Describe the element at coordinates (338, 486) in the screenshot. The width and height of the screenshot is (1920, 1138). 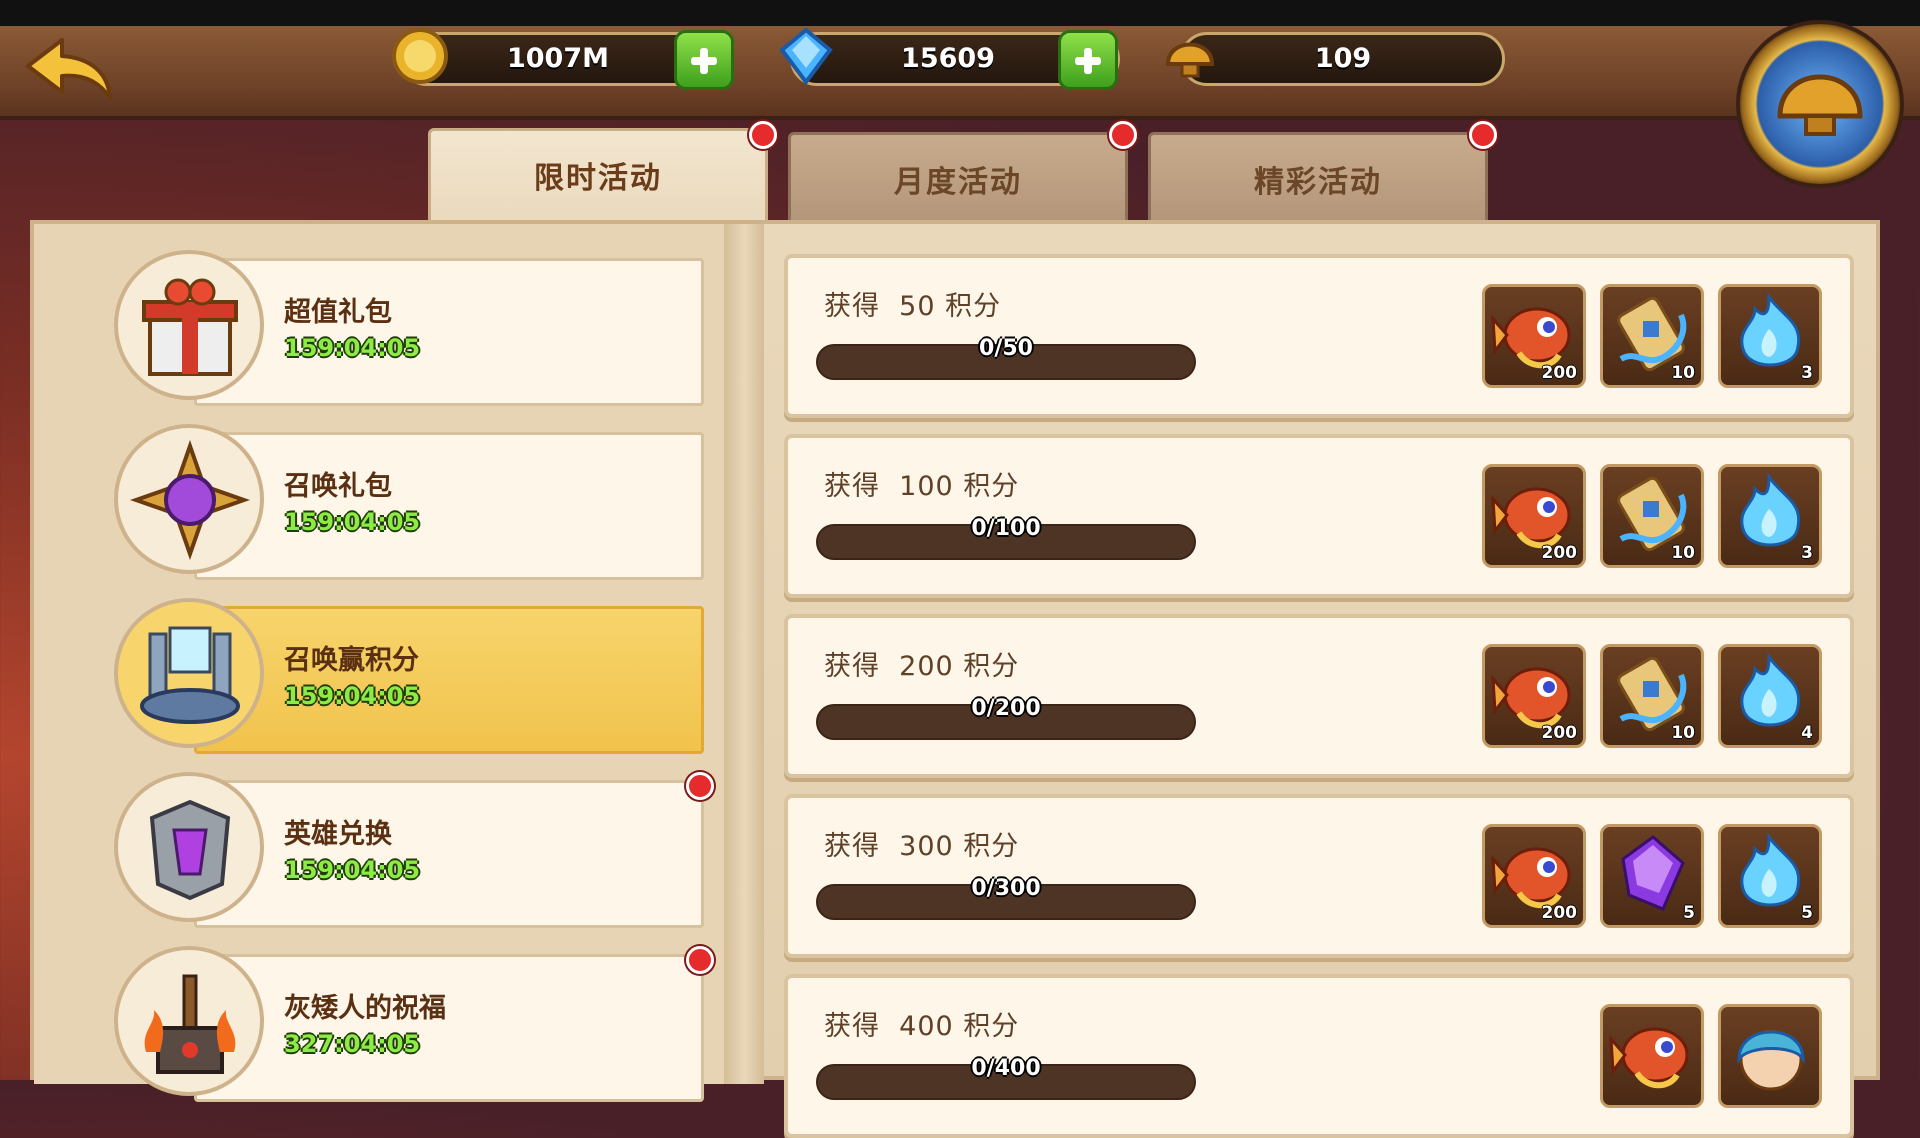
I see `event-name: 召唤礼包` at that location.